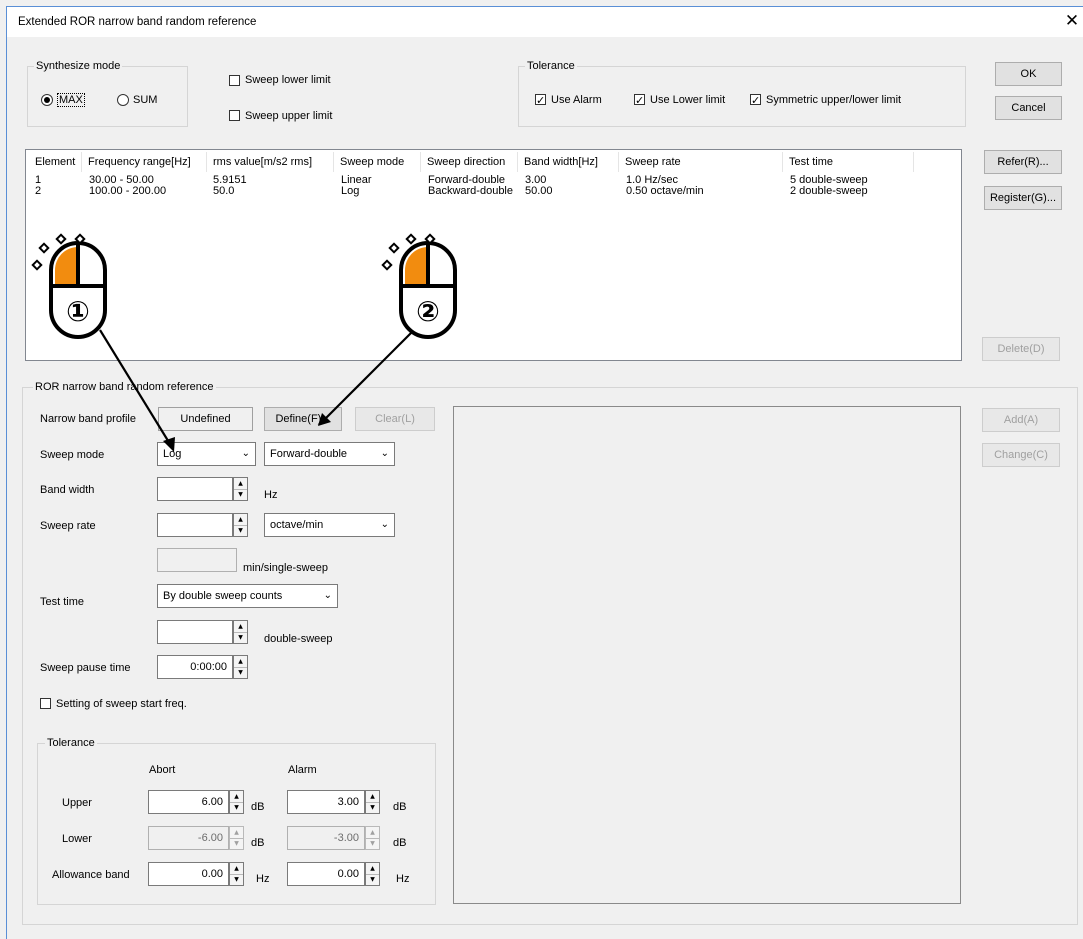  What do you see at coordinates (244, 342) in the screenshot?
I see `annotation-overlay: ① ②` at bounding box center [244, 342].